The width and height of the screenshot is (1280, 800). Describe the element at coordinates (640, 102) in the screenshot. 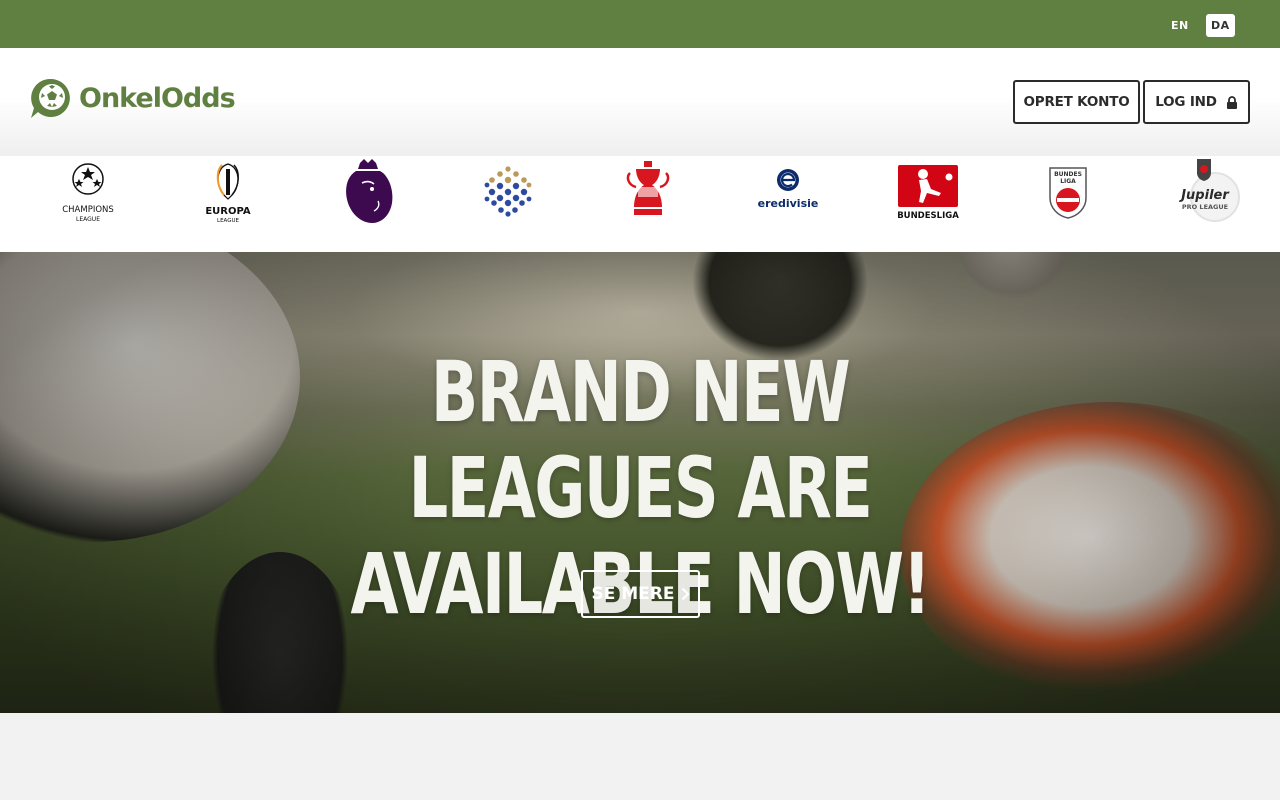

I see `site-header: OnkelOdds OPRET KONTO LOG IND` at that location.